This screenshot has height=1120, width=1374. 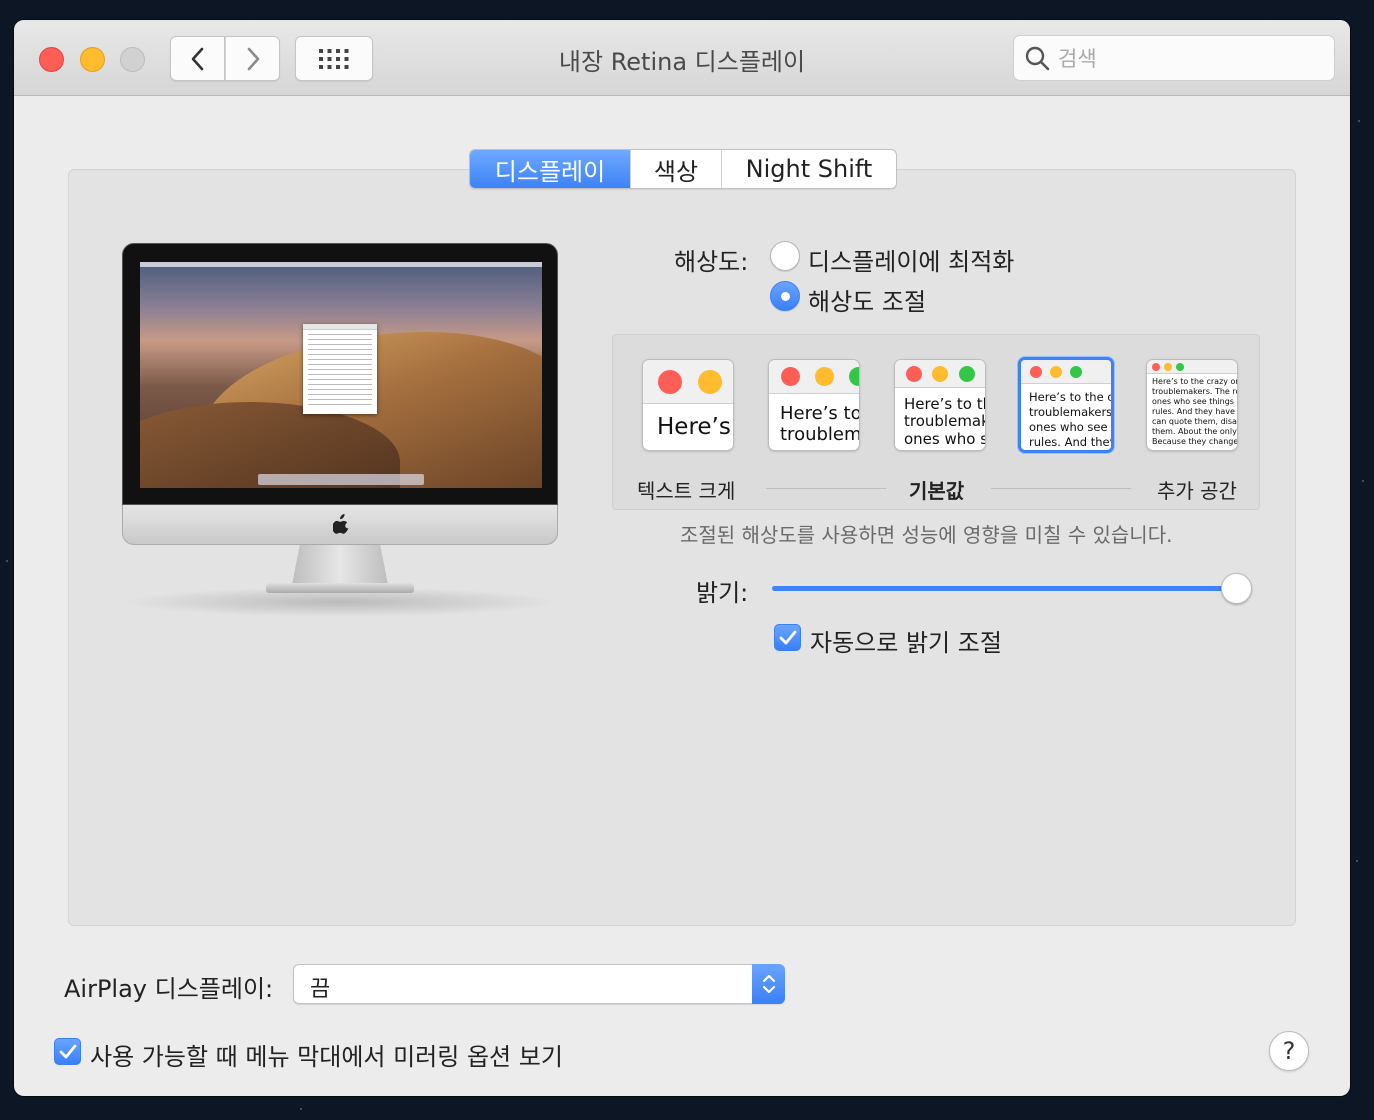 What do you see at coordinates (341, 479) in the screenshot?
I see `mini-dock` at bounding box center [341, 479].